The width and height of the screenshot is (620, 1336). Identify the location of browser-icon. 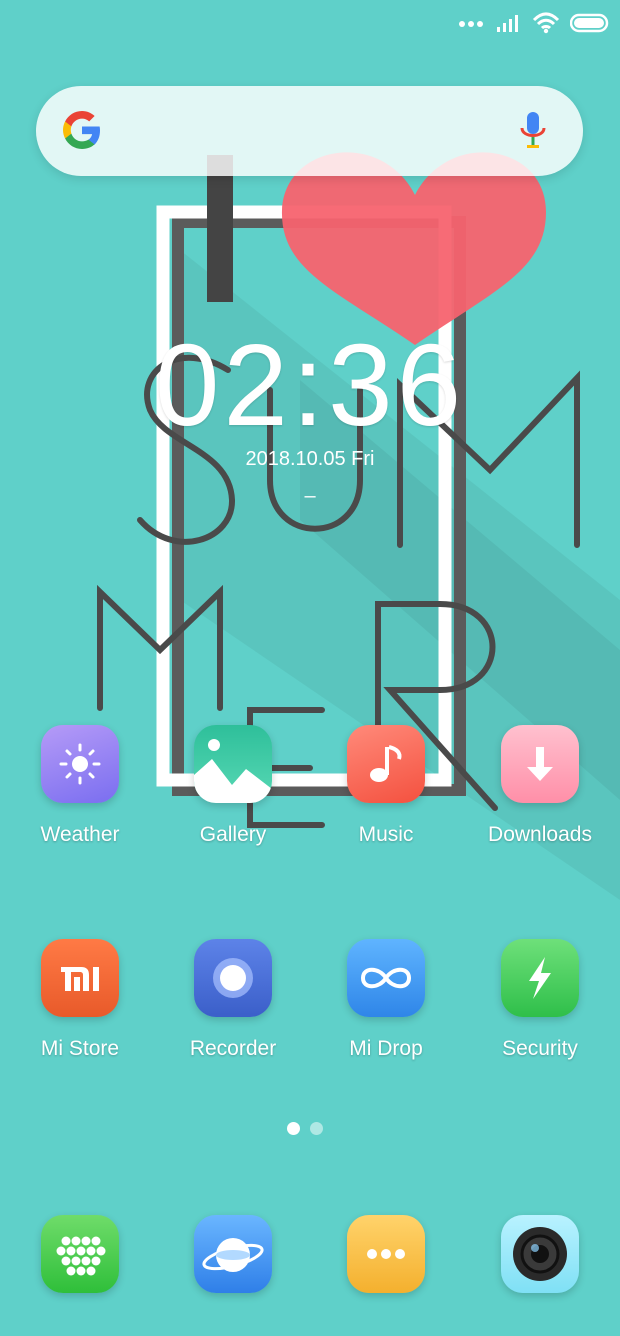
(233, 1254).